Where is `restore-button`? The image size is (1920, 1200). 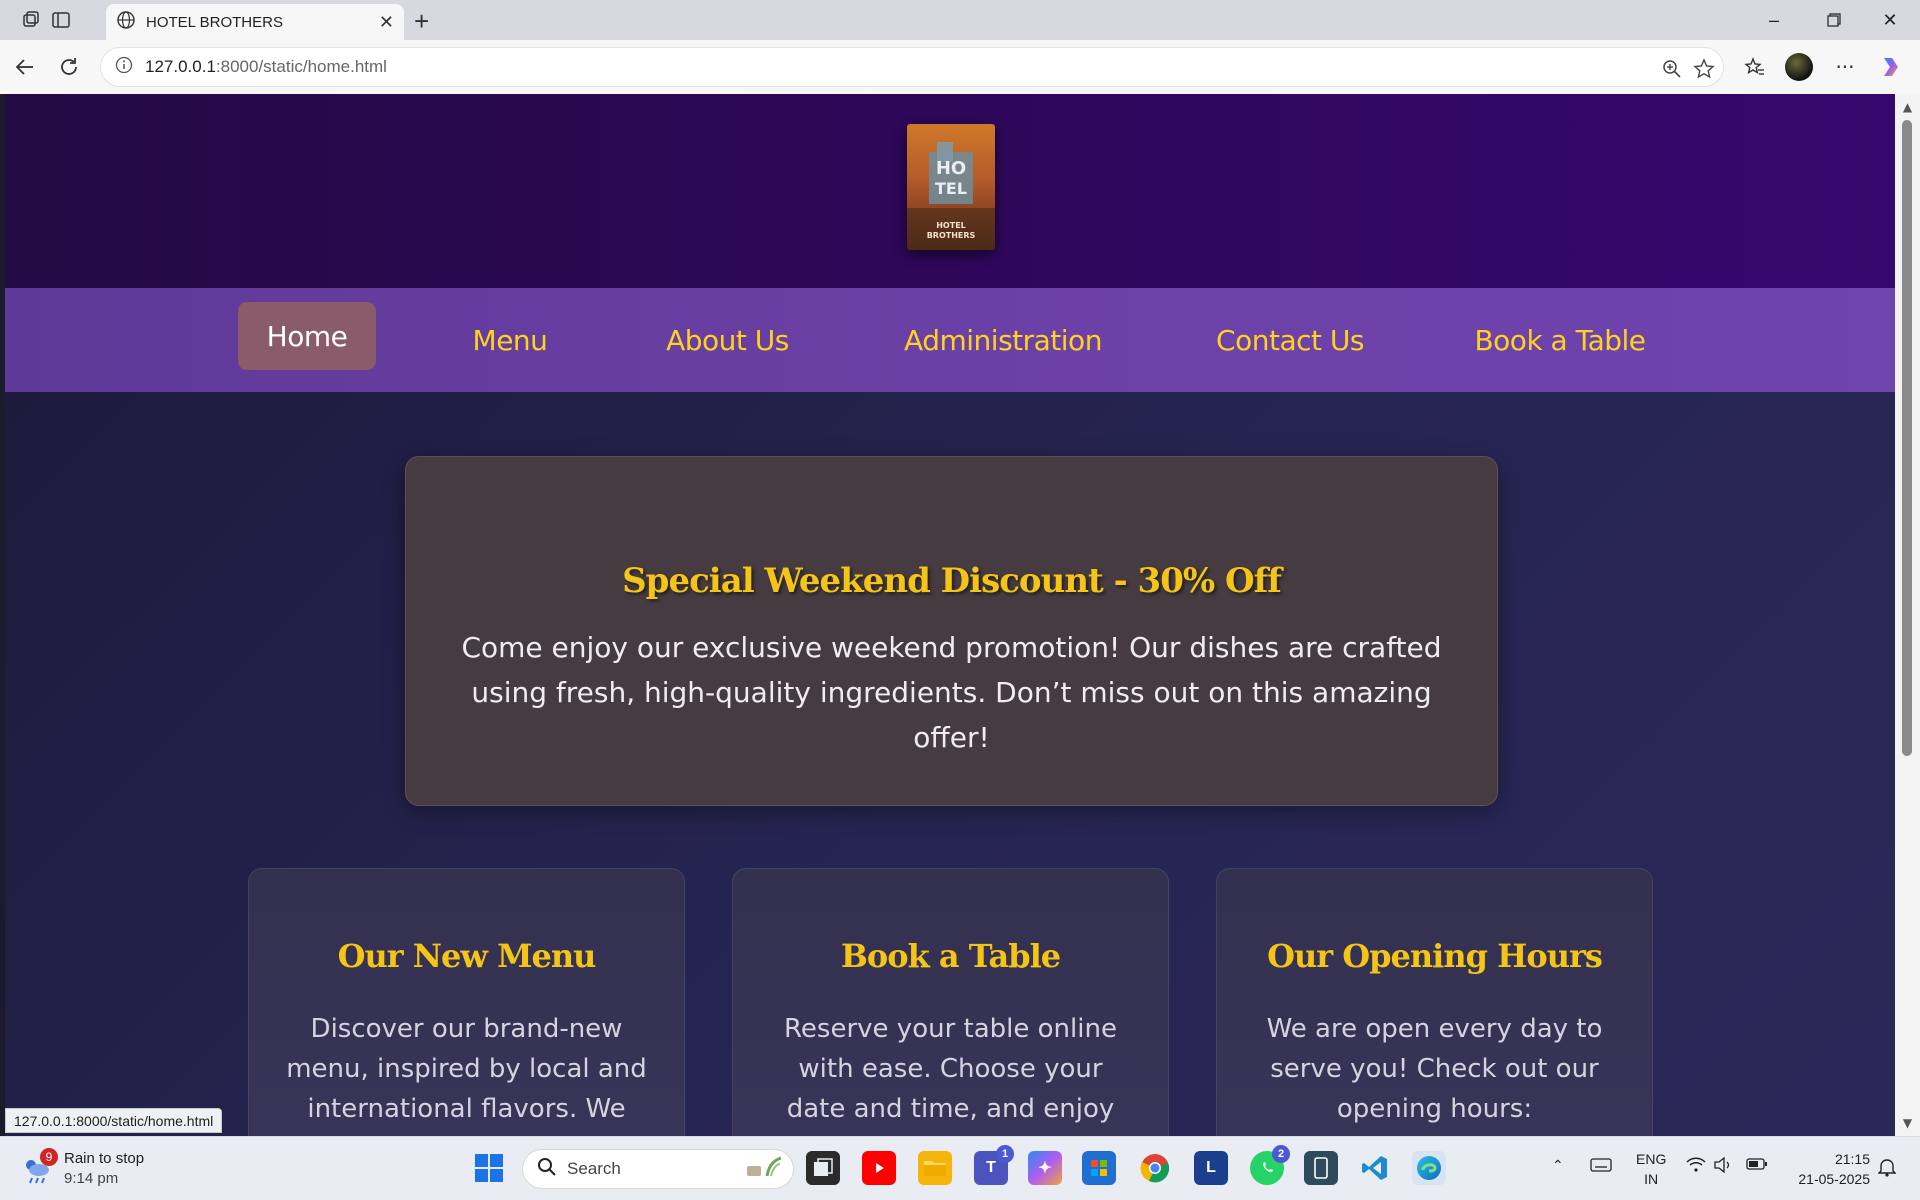
restore-button is located at coordinates (1834, 20).